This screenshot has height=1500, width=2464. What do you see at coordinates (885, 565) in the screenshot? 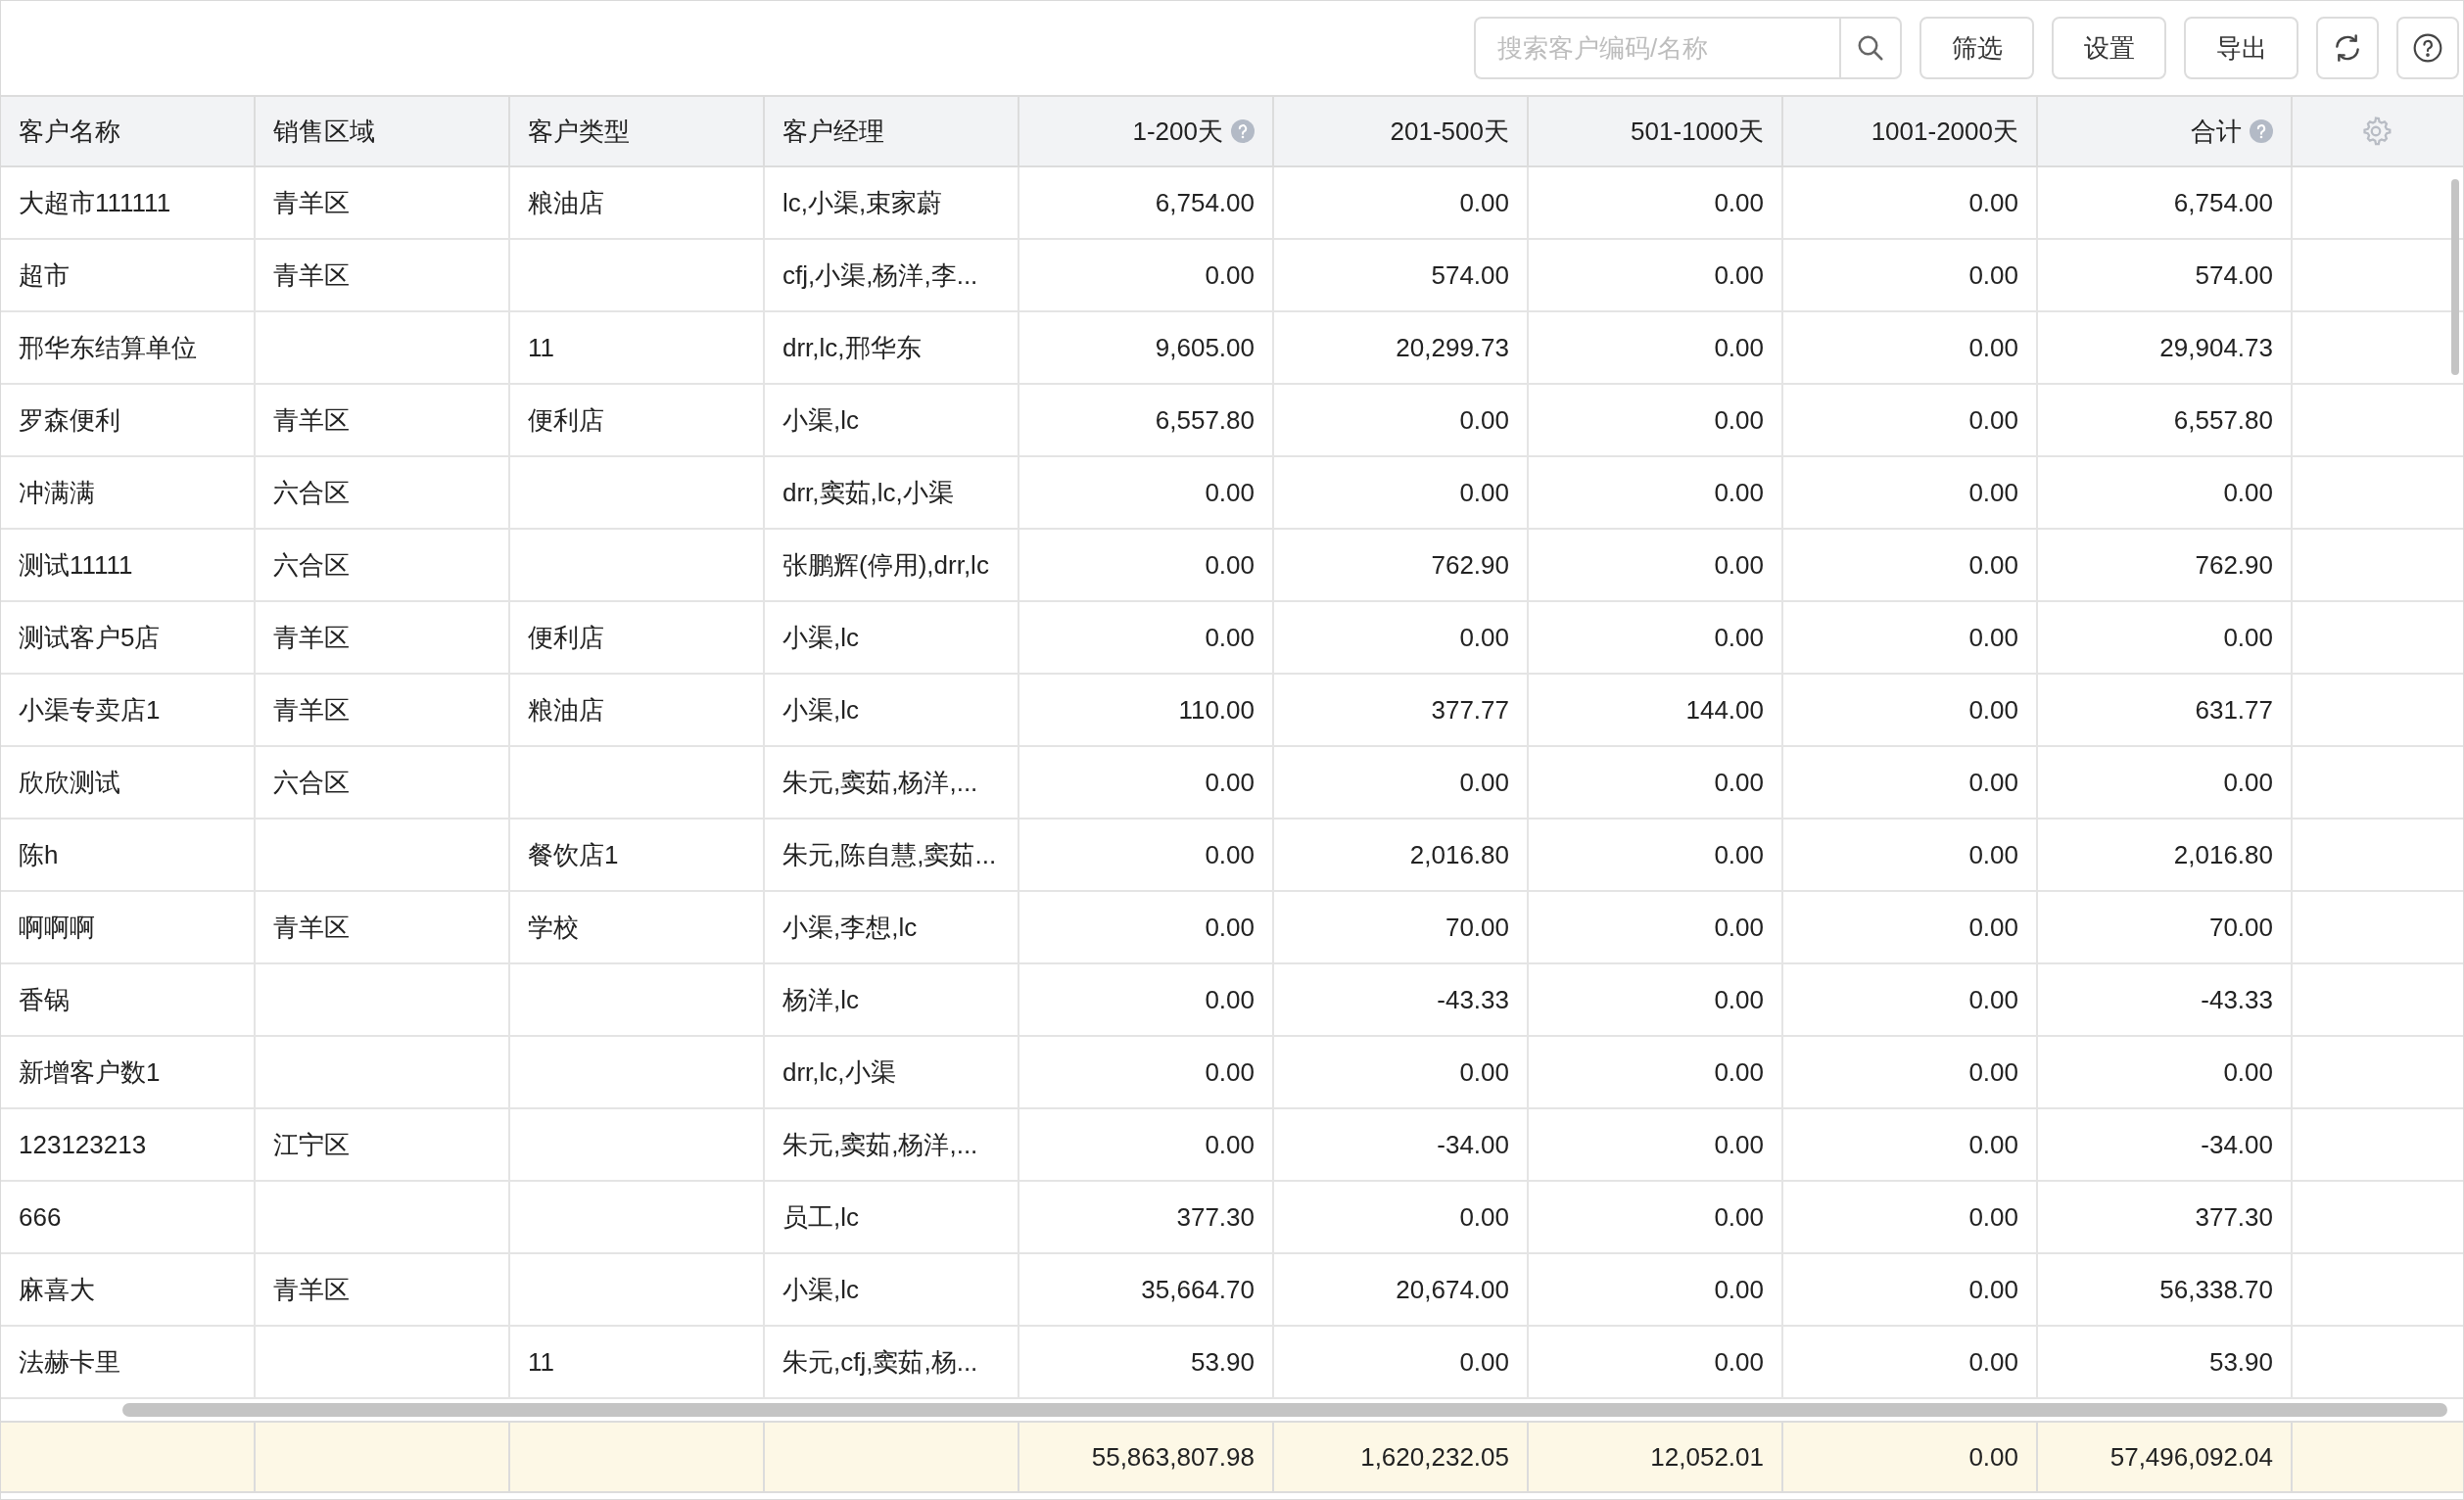
I see `table-cell-text: 张鹏辉(停用),drr,lc` at bounding box center [885, 565].